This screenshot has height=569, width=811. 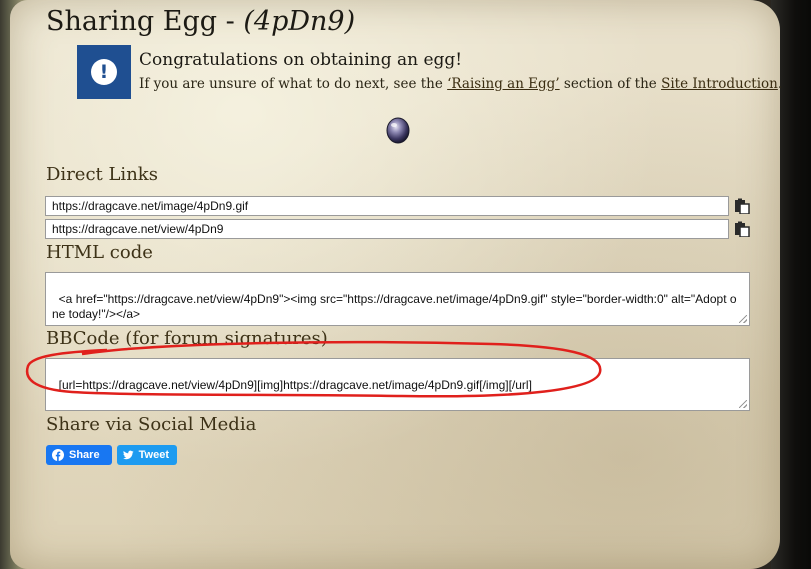 I want to click on image-url-field: https://dragcave.net/image/4pDn9.gif, so click(x=387, y=206).